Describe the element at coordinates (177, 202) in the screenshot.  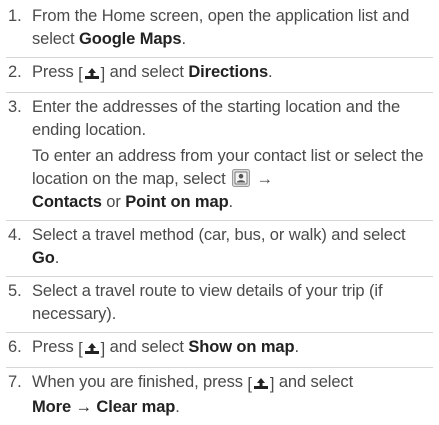
I see `point-on-map-label: Point on map` at that location.